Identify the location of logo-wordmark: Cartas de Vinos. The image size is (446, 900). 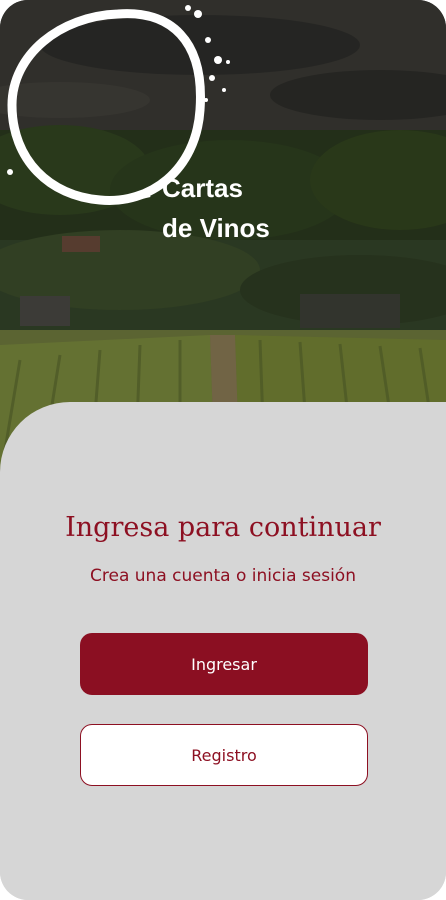
(242, 208).